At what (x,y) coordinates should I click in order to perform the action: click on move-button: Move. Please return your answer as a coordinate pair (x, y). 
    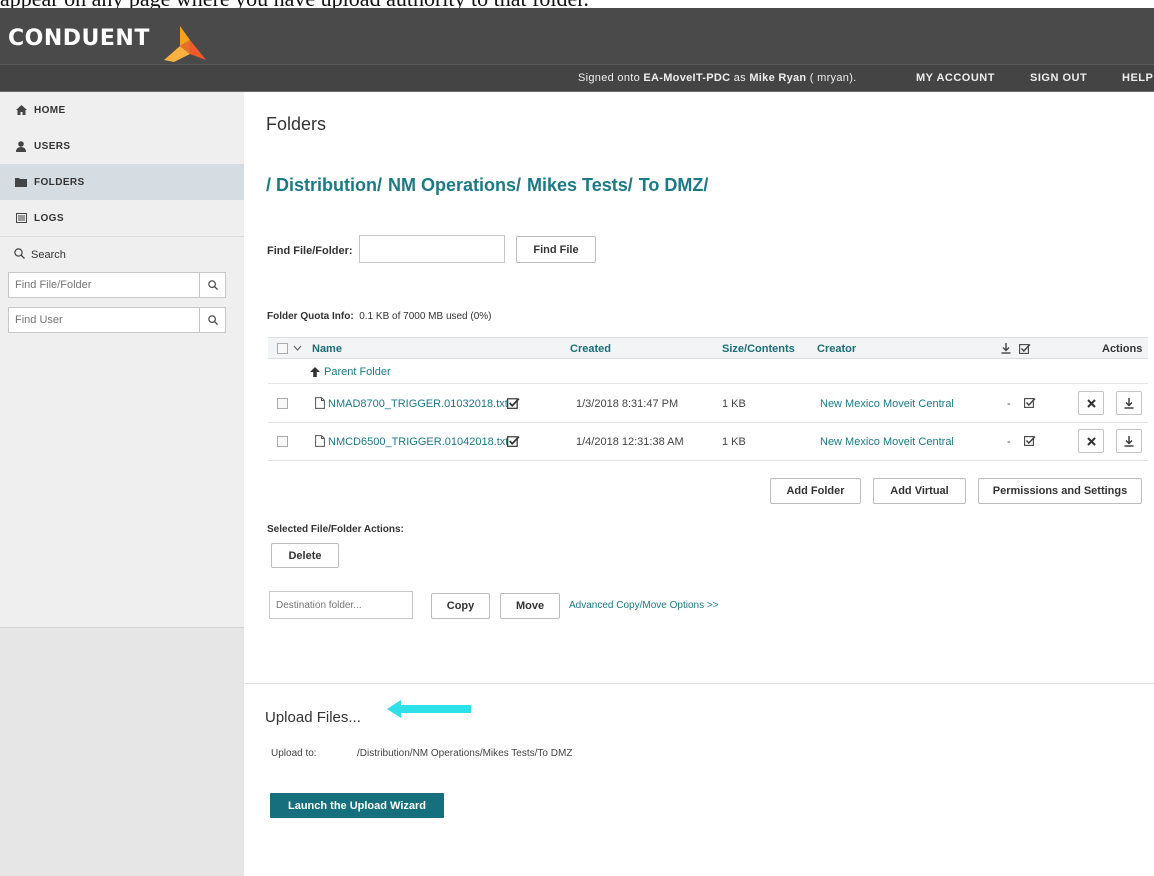
    Looking at the image, I should click on (530, 606).